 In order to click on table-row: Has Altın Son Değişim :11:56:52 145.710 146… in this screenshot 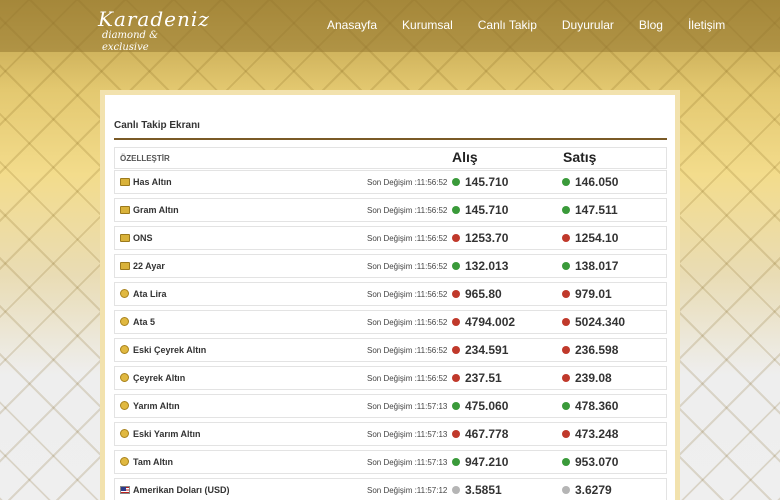, I will do `click(390, 182)`.